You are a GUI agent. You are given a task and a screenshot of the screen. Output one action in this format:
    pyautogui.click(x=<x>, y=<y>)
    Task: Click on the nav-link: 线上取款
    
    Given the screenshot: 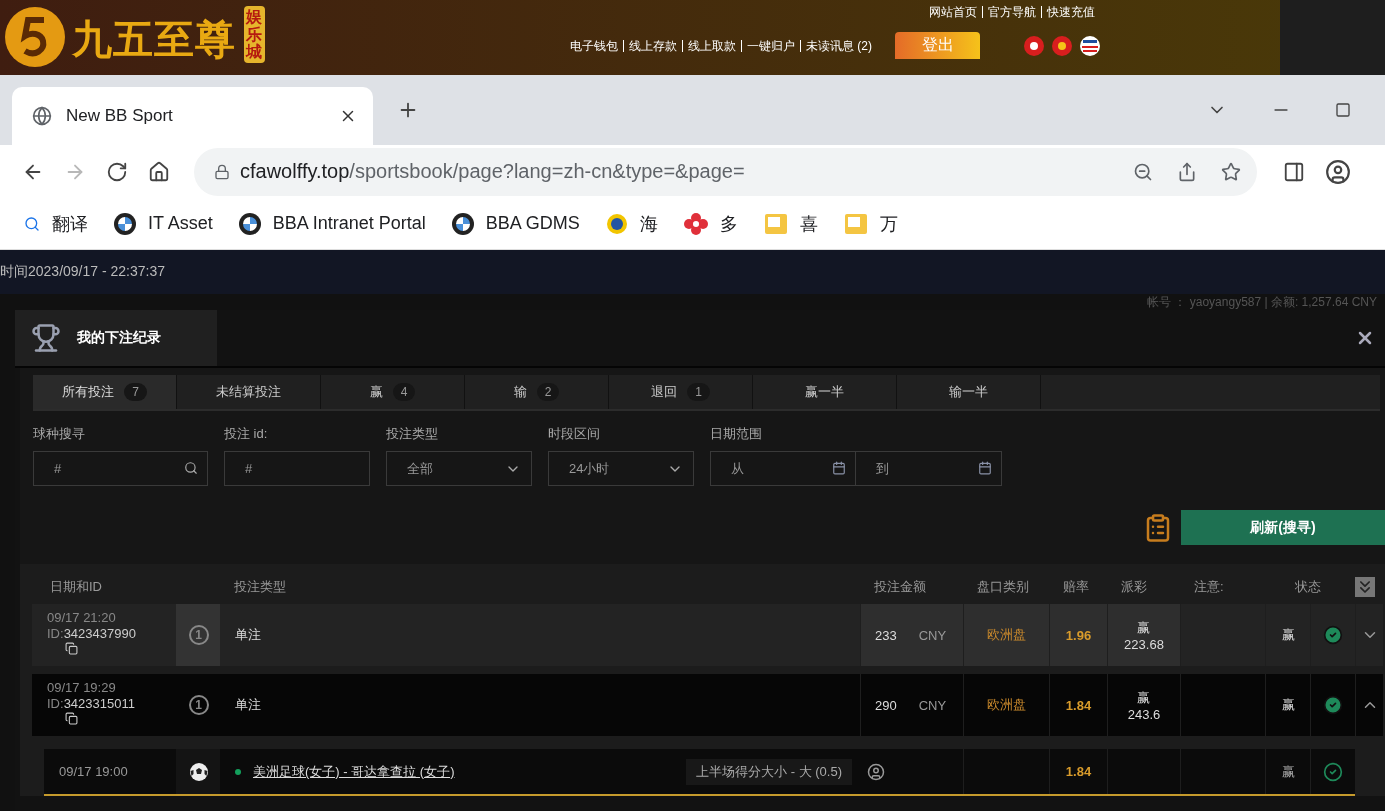 What is the action you would take?
    pyautogui.click(x=711, y=45)
    